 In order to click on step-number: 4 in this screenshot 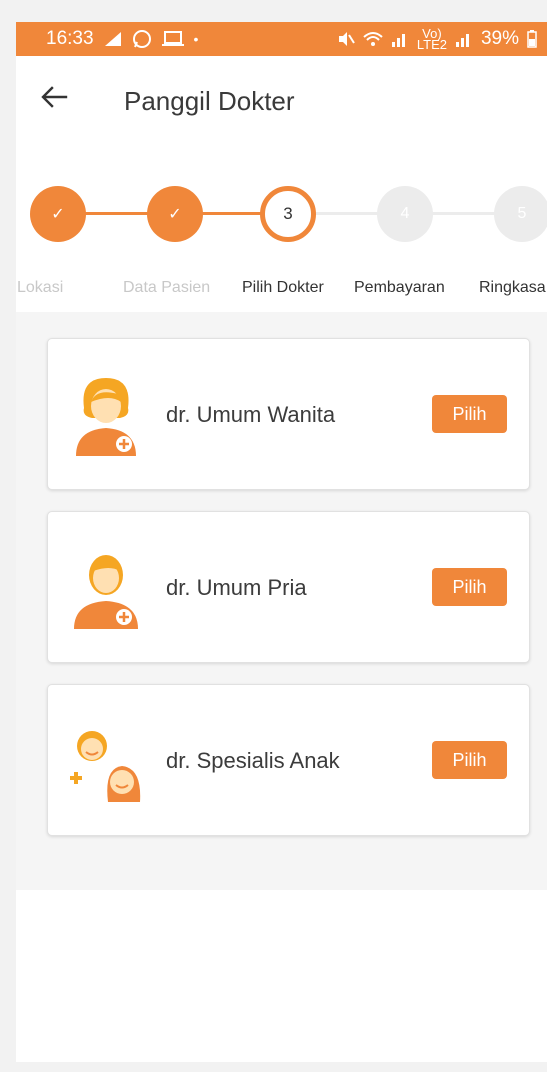, I will do `click(405, 213)`.